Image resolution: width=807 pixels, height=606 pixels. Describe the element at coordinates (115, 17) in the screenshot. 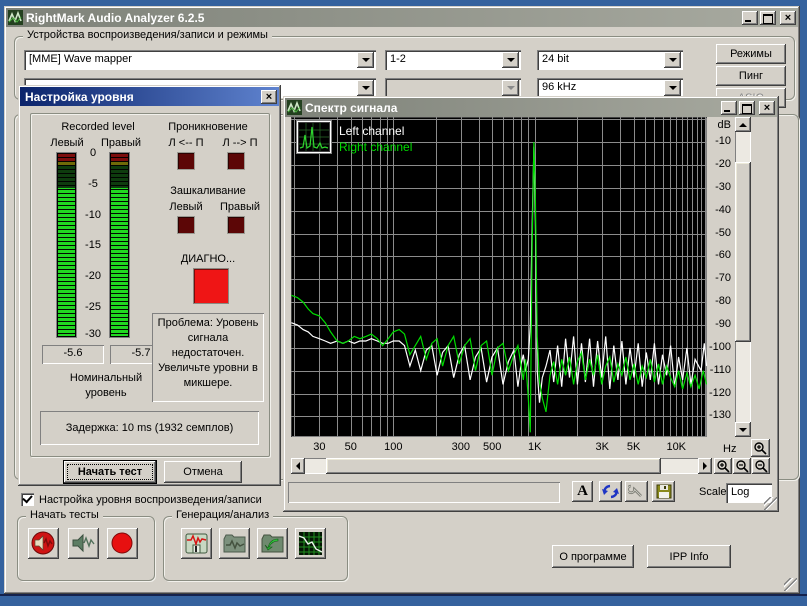

I see `window-title: RightMark Audio Analyzer 6.2.5` at that location.